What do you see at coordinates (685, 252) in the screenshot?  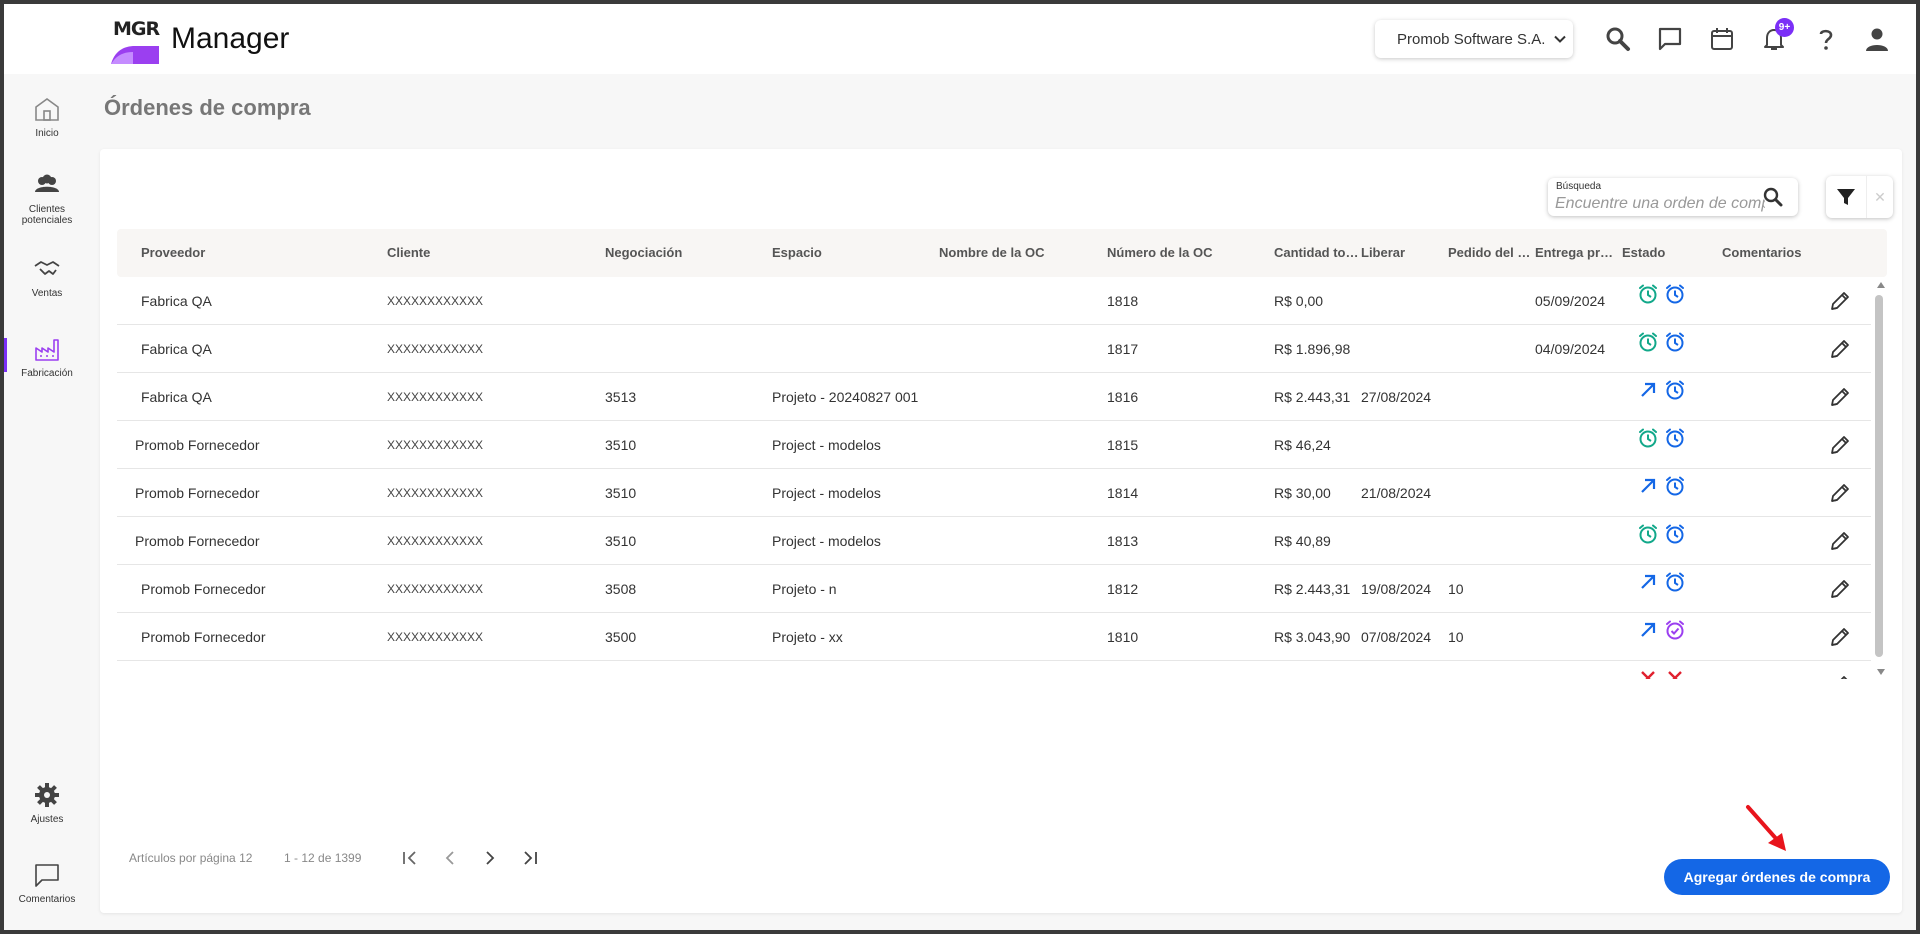 I see `column-header: Negociación` at bounding box center [685, 252].